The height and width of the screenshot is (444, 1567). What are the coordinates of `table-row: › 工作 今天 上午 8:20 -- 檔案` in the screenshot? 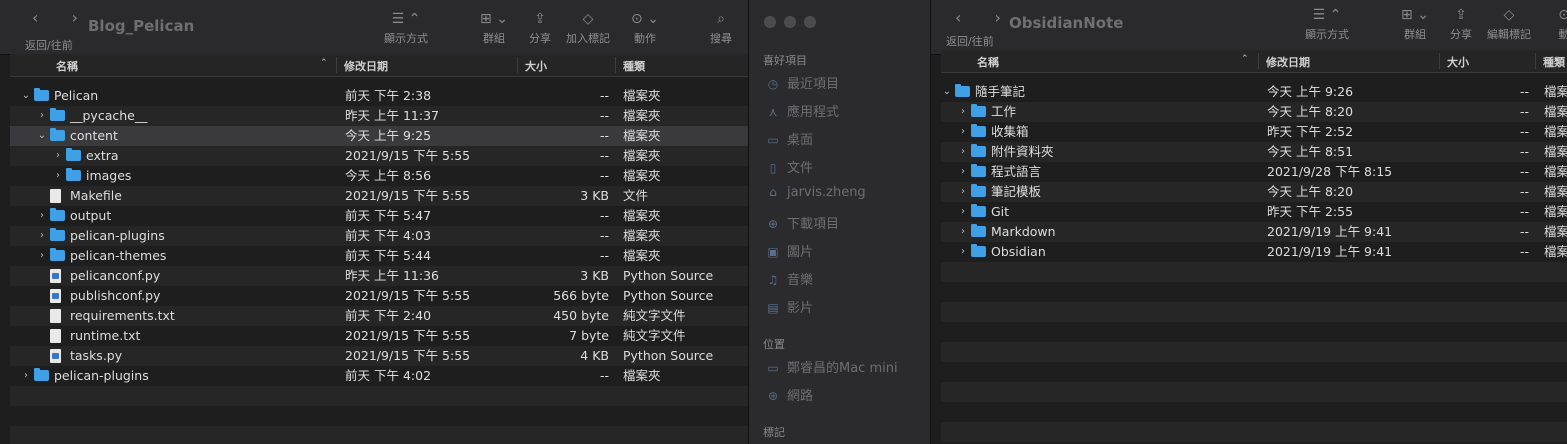 It's located at (1254, 112).